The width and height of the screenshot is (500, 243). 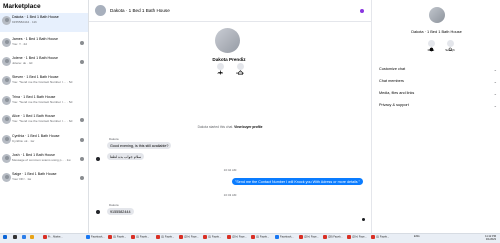 What do you see at coordinates (34, 174) in the screenshot?
I see `conversation-name: Saige · 1 Bed 1 Bath House` at bounding box center [34, 174].